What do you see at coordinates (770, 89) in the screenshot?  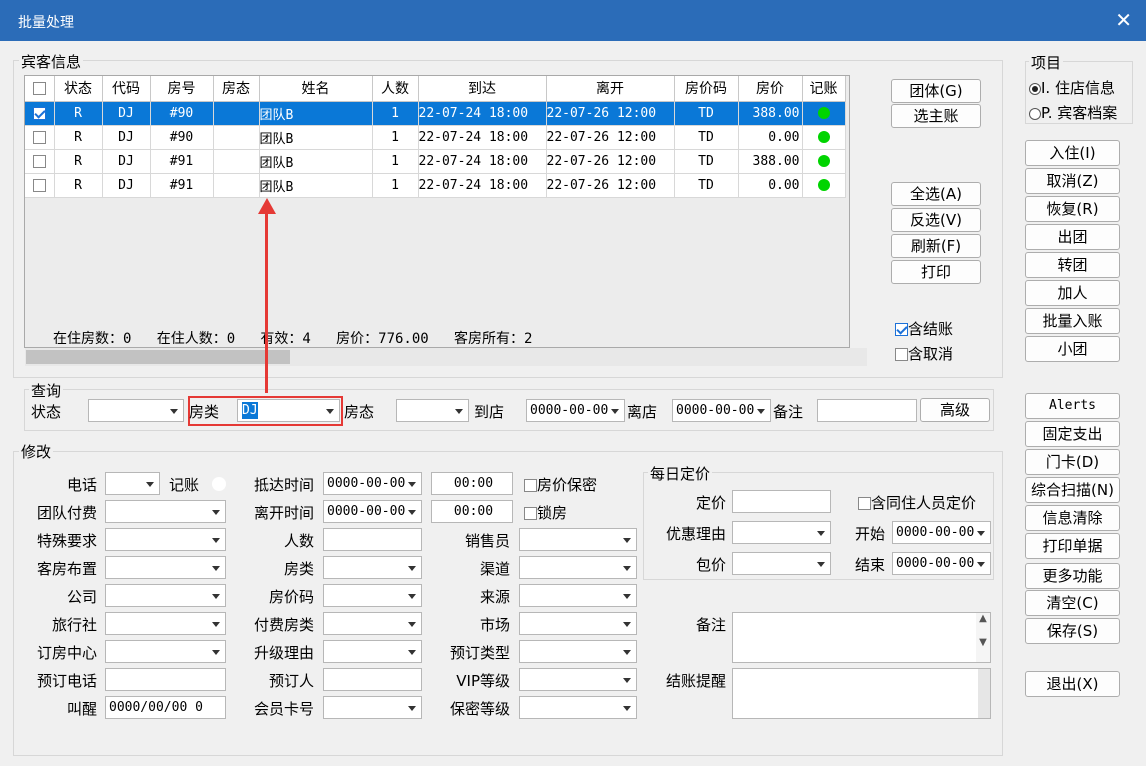 I see `col-header: 房价` at bounding box center [770, 89].